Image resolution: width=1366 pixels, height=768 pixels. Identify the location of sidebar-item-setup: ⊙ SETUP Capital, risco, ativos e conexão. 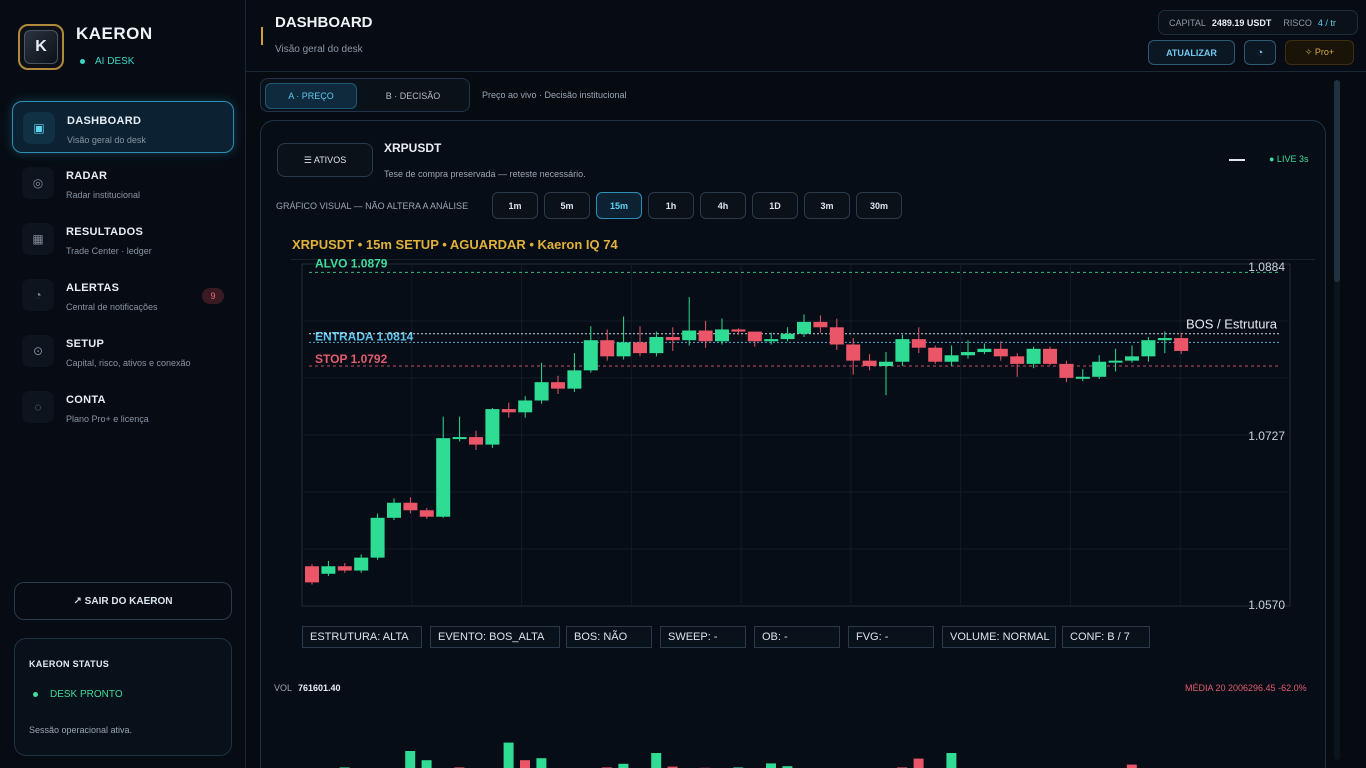
(123, 351).